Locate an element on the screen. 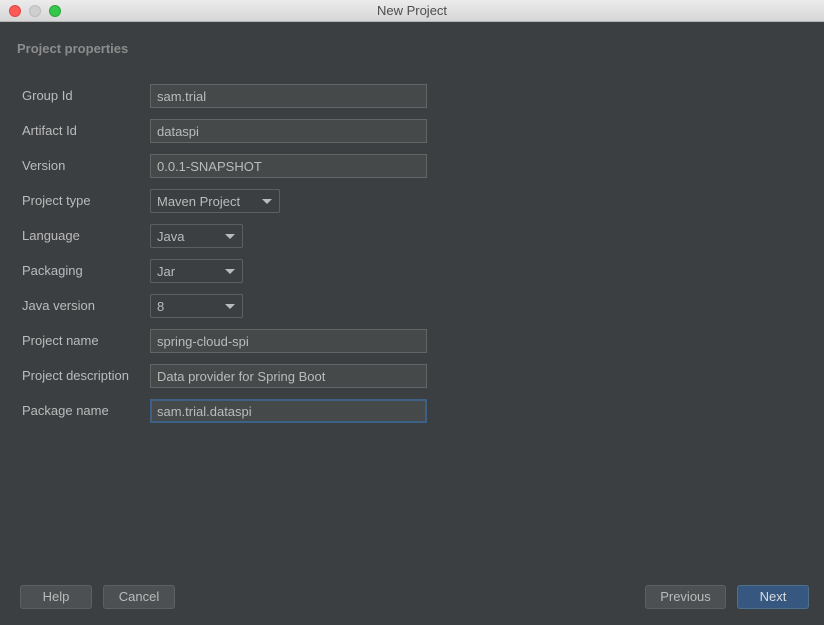 The height and width of the screenshot is (625, 824). project-type-label: Project type is located at coordinates (56, 200).